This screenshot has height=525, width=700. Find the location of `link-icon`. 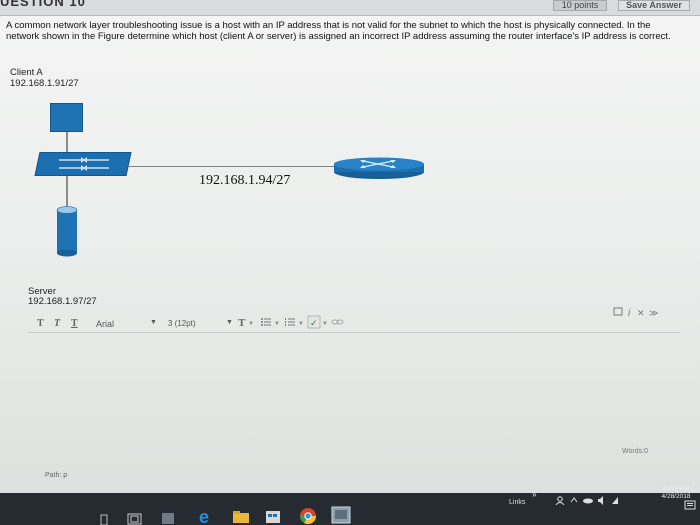

link-icon is located at coordinates (337, 322).